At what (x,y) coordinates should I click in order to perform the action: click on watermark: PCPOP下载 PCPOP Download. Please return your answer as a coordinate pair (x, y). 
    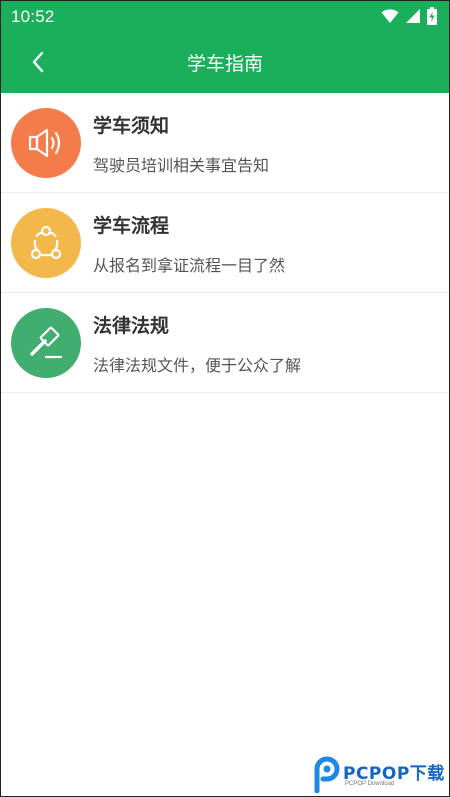
    Looking at the image, I should click on (381, 774).